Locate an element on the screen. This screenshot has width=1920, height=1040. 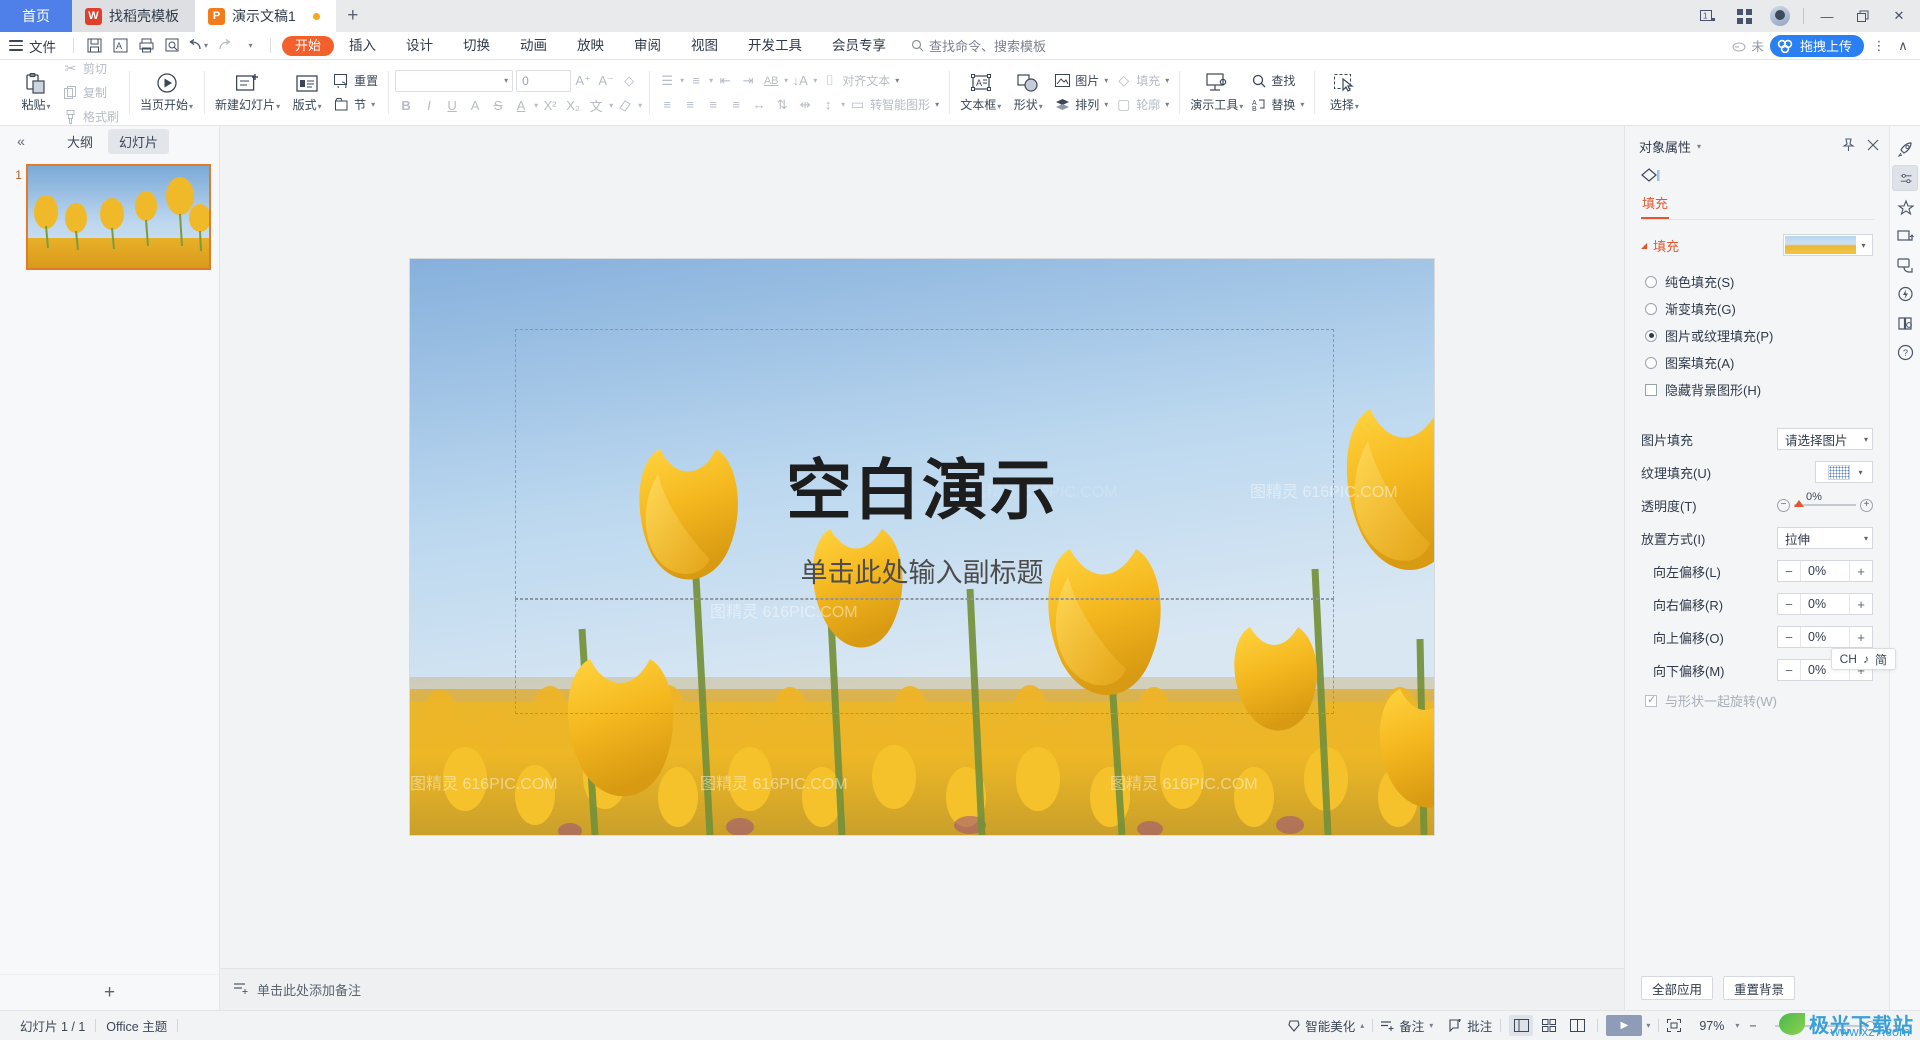
decrease-font-size-button: A⁻ is located at coordinates (606, 80).